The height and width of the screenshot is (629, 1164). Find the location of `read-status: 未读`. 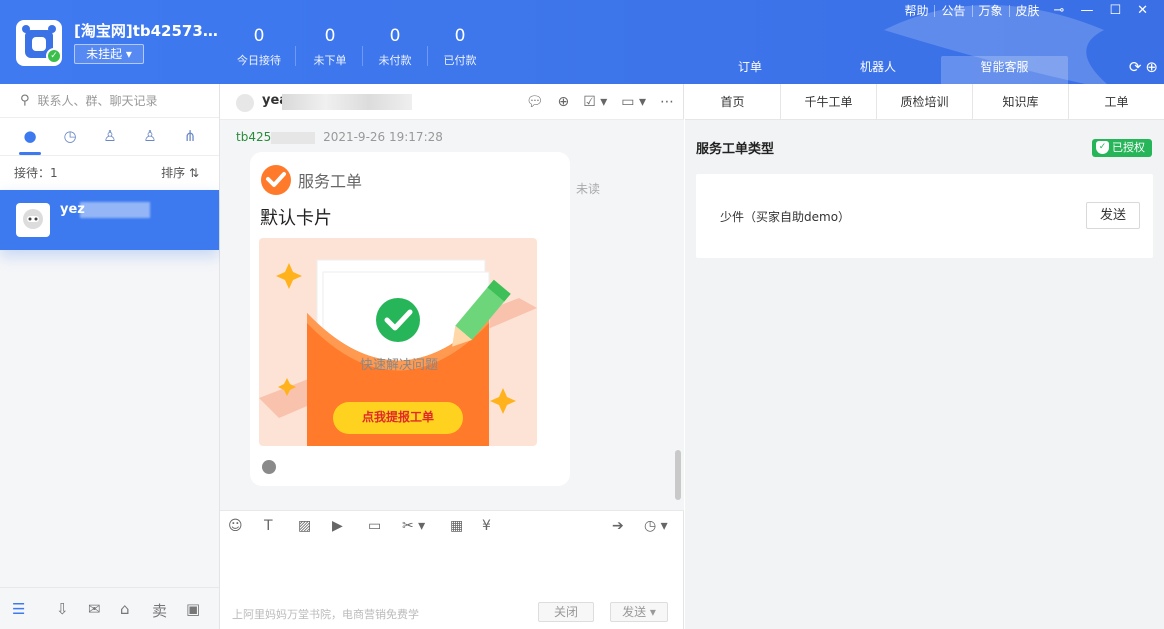

read-status: 未读 is located at coordinates (588, 189).